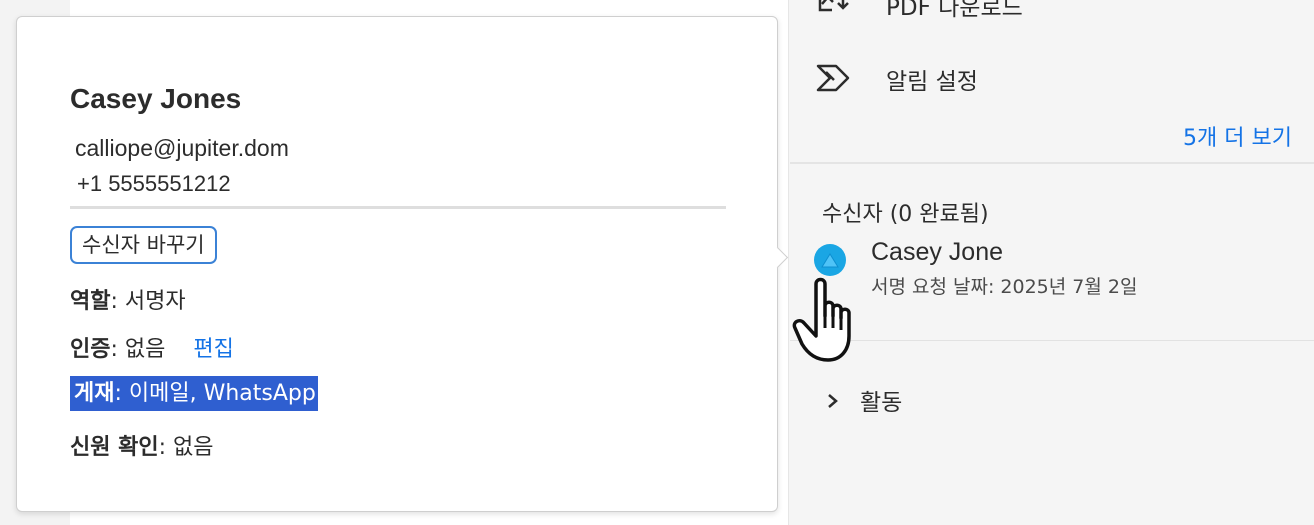 The height and width of the screenshot is (525, 1314). What do you see at coordinates (1004, 287) in the screenshot?
I see `recipient-request-date: 서명 요청 날짜: 2025년 7월 2일` at bounding box center [1004, 287].